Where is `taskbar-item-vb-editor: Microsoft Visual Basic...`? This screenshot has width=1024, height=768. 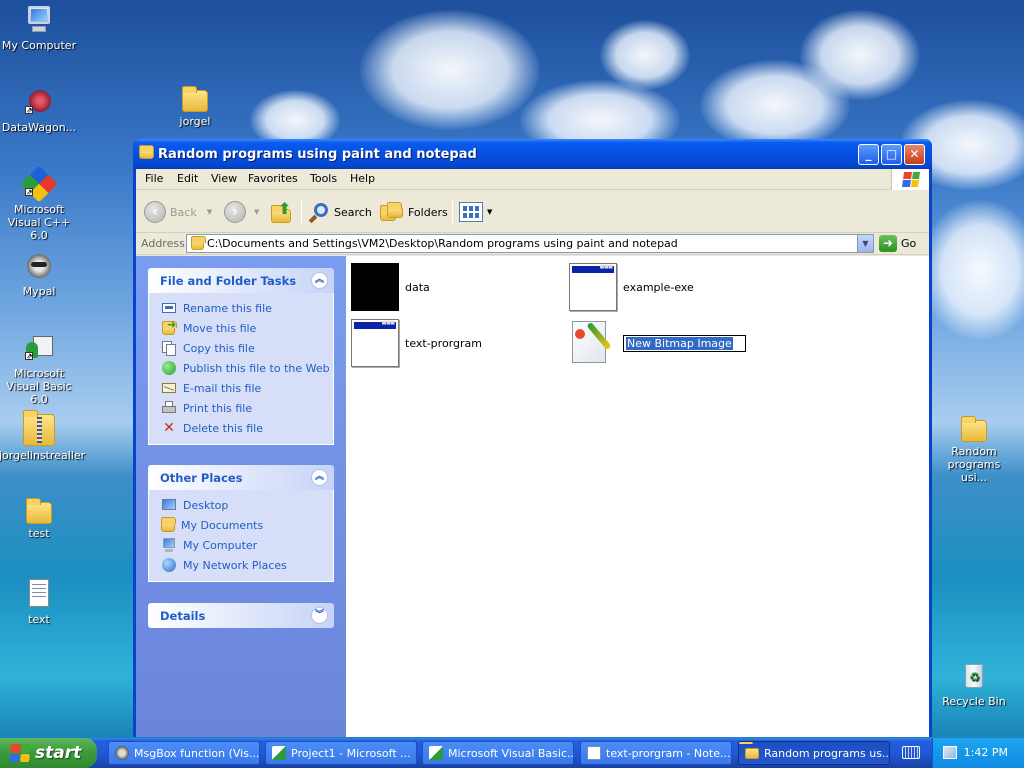 taskbar-item-vb-editor: Microsoft Visual Basic... is located at coordinates (498, 753).